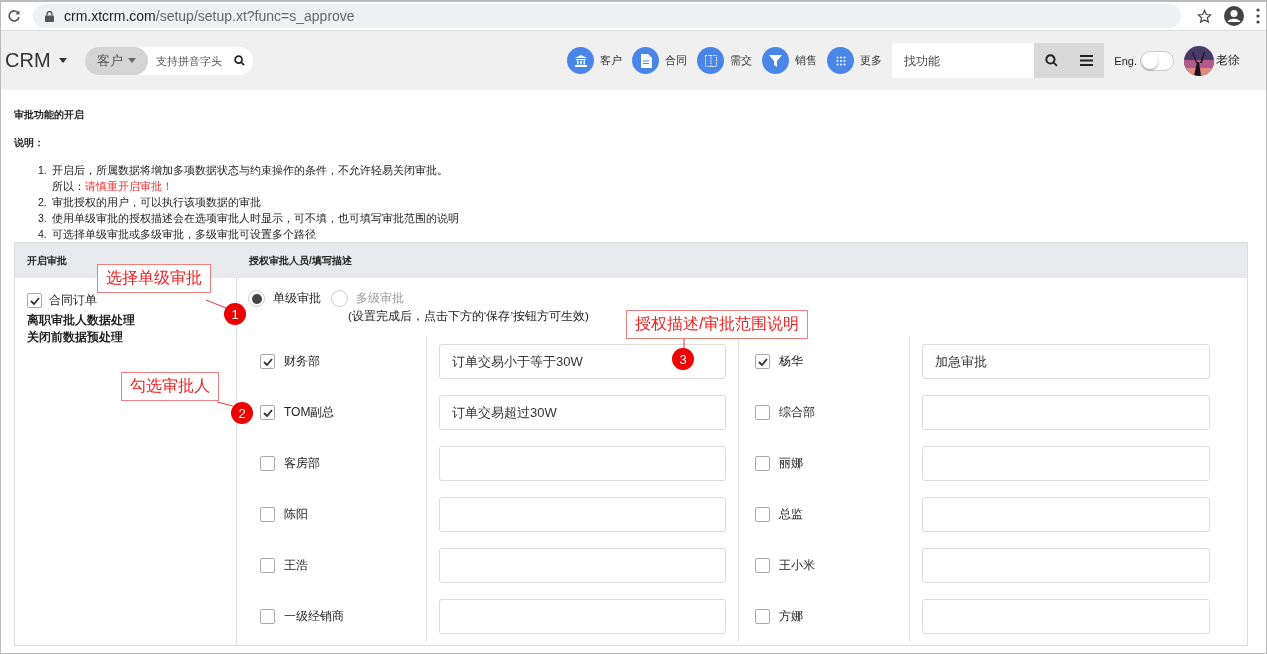 The image size is (1267, 654). I want to click on description-field: 加急审批, so click(1066, 361).